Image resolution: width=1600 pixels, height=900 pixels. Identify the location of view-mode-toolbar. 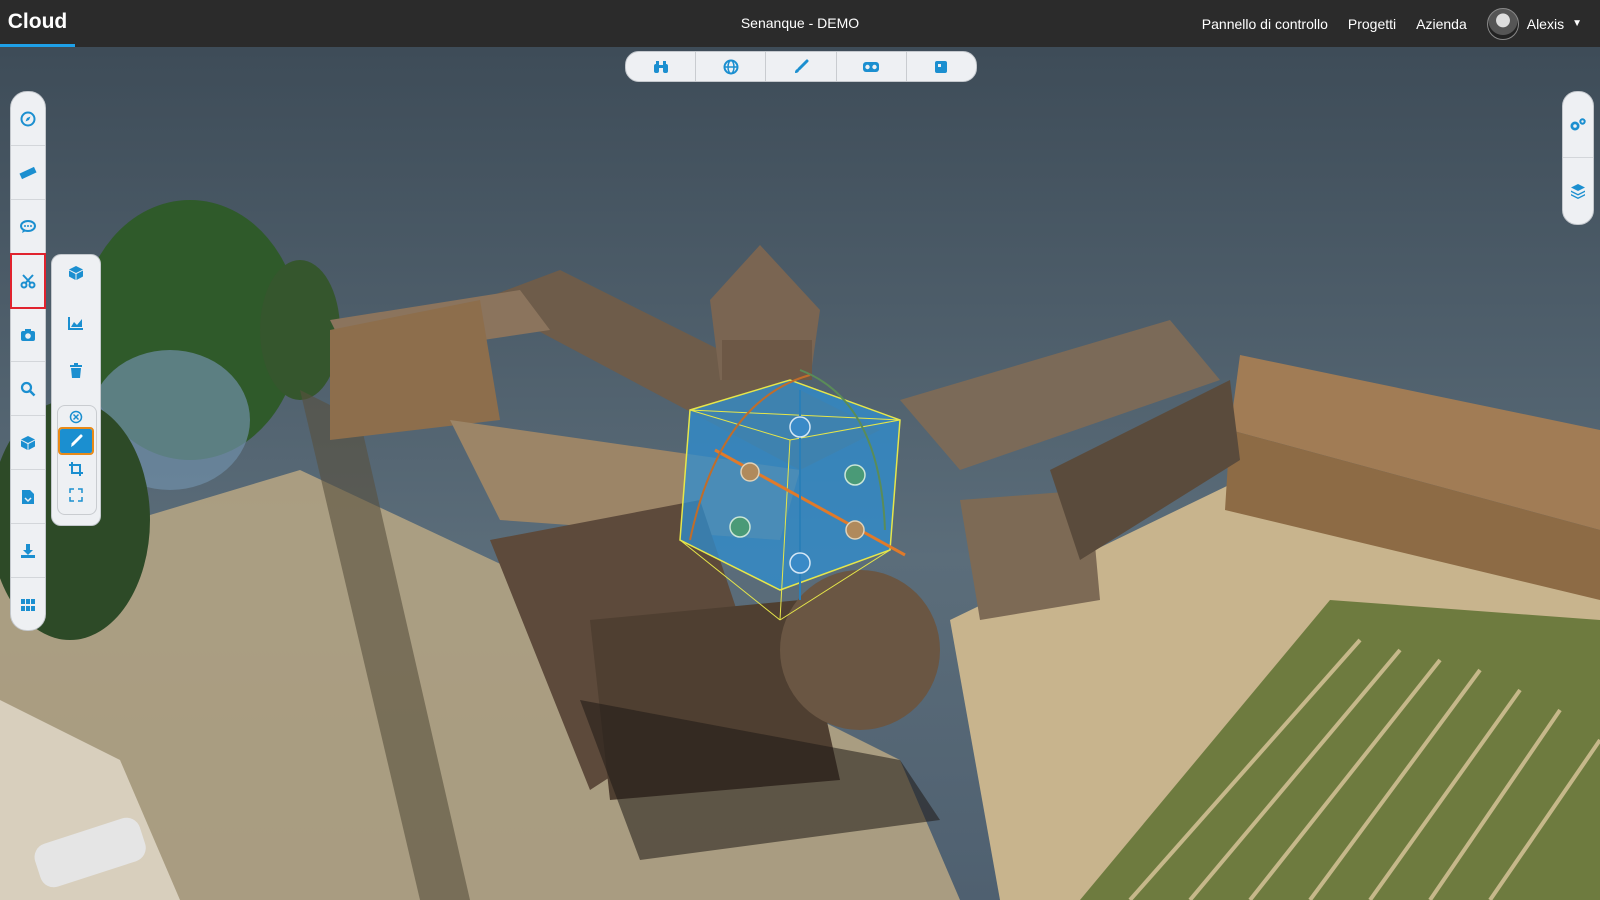
(801, 66).